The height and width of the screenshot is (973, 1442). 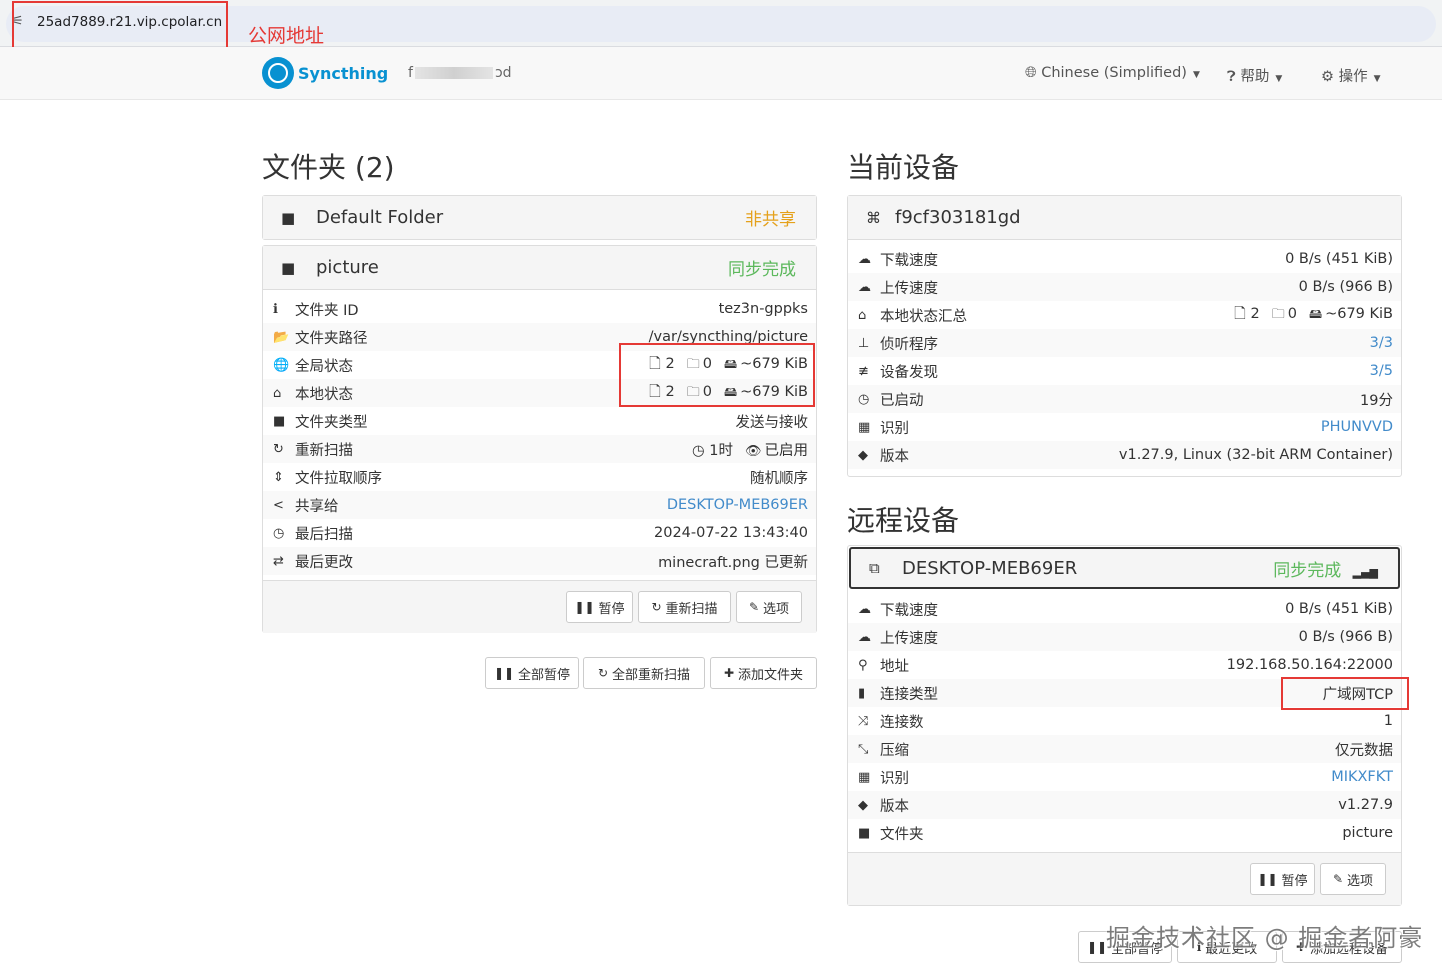 What do you see at coordinates (769, 607) in the screenshot?
I see `folder-options-button: ✎ 选项` at bounding box center [769, 607].